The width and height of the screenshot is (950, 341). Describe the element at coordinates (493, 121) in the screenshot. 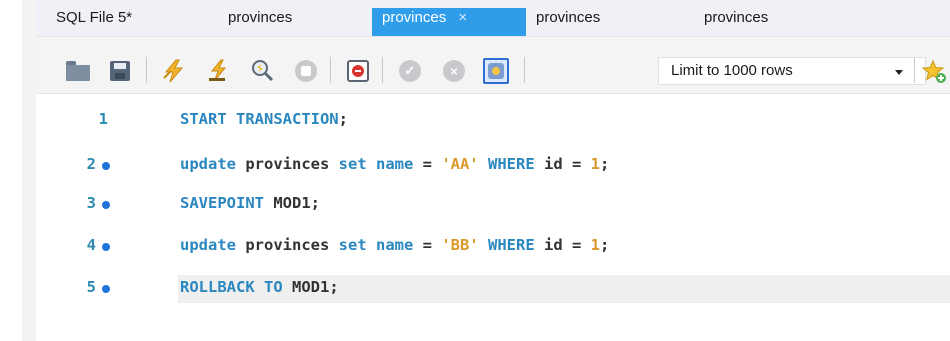

I see `code-line-1: 1 START TRANSACTION;` at that location.